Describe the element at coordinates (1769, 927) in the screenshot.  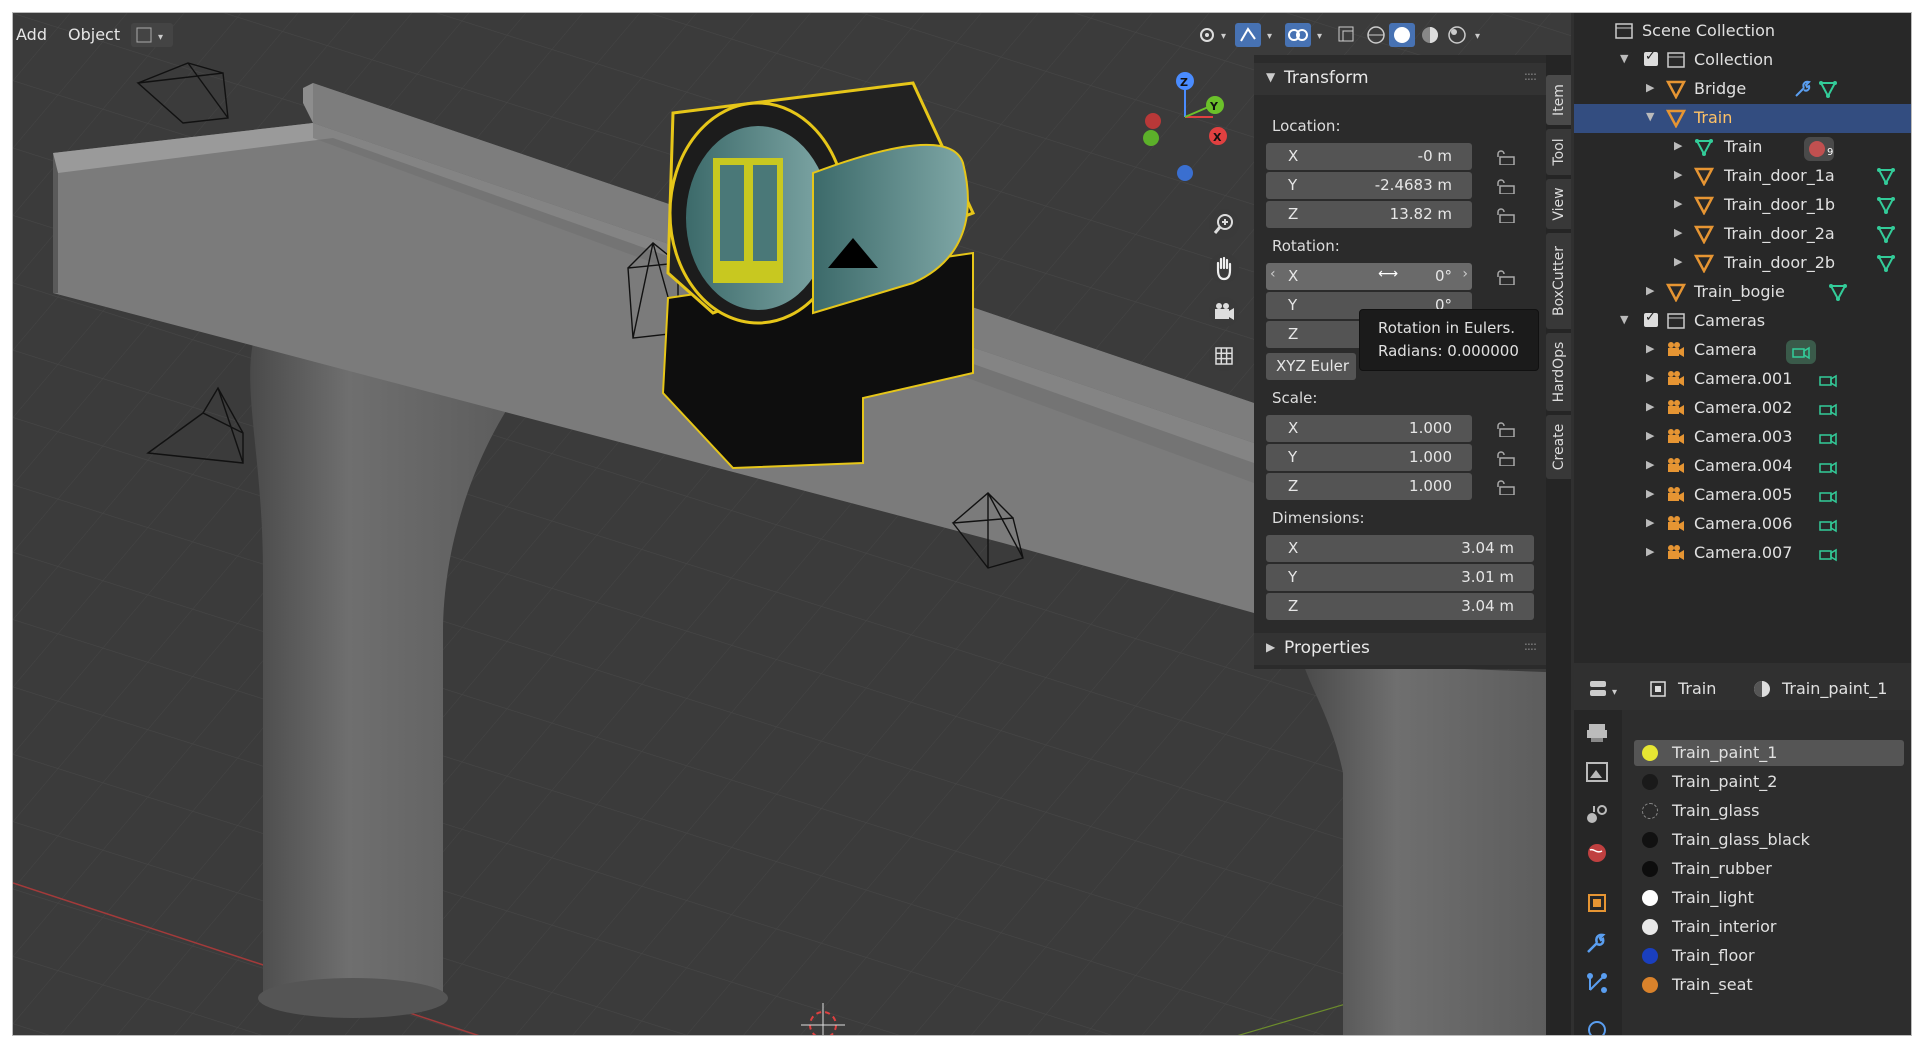
I see `material-slot-train-interior: Train_interior` at that location.